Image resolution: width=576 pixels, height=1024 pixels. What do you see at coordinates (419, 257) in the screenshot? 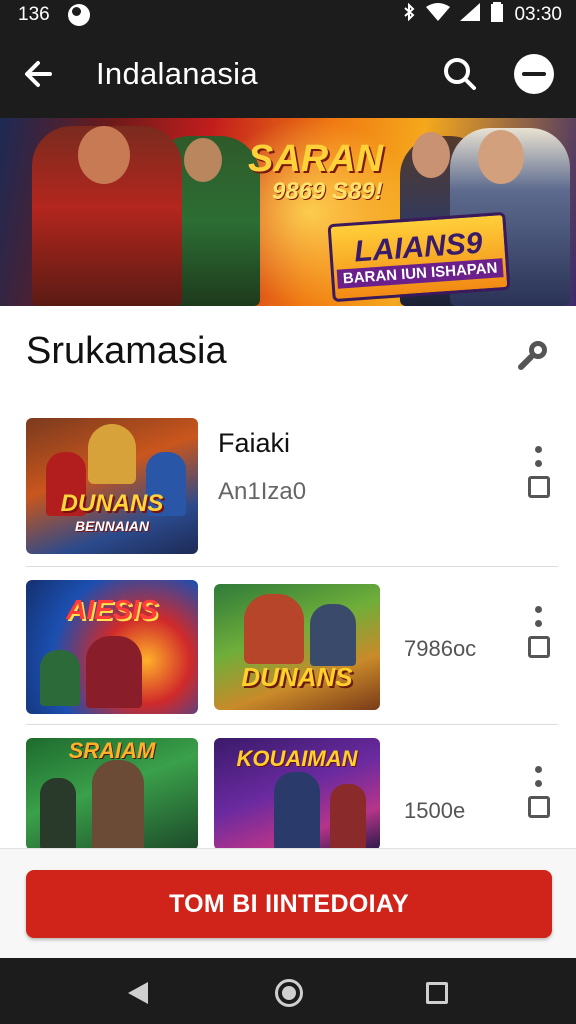
I see `banner-logo: LAIANS9 BARAN IUN ISHAPAN` at bounding box center [419, 257].